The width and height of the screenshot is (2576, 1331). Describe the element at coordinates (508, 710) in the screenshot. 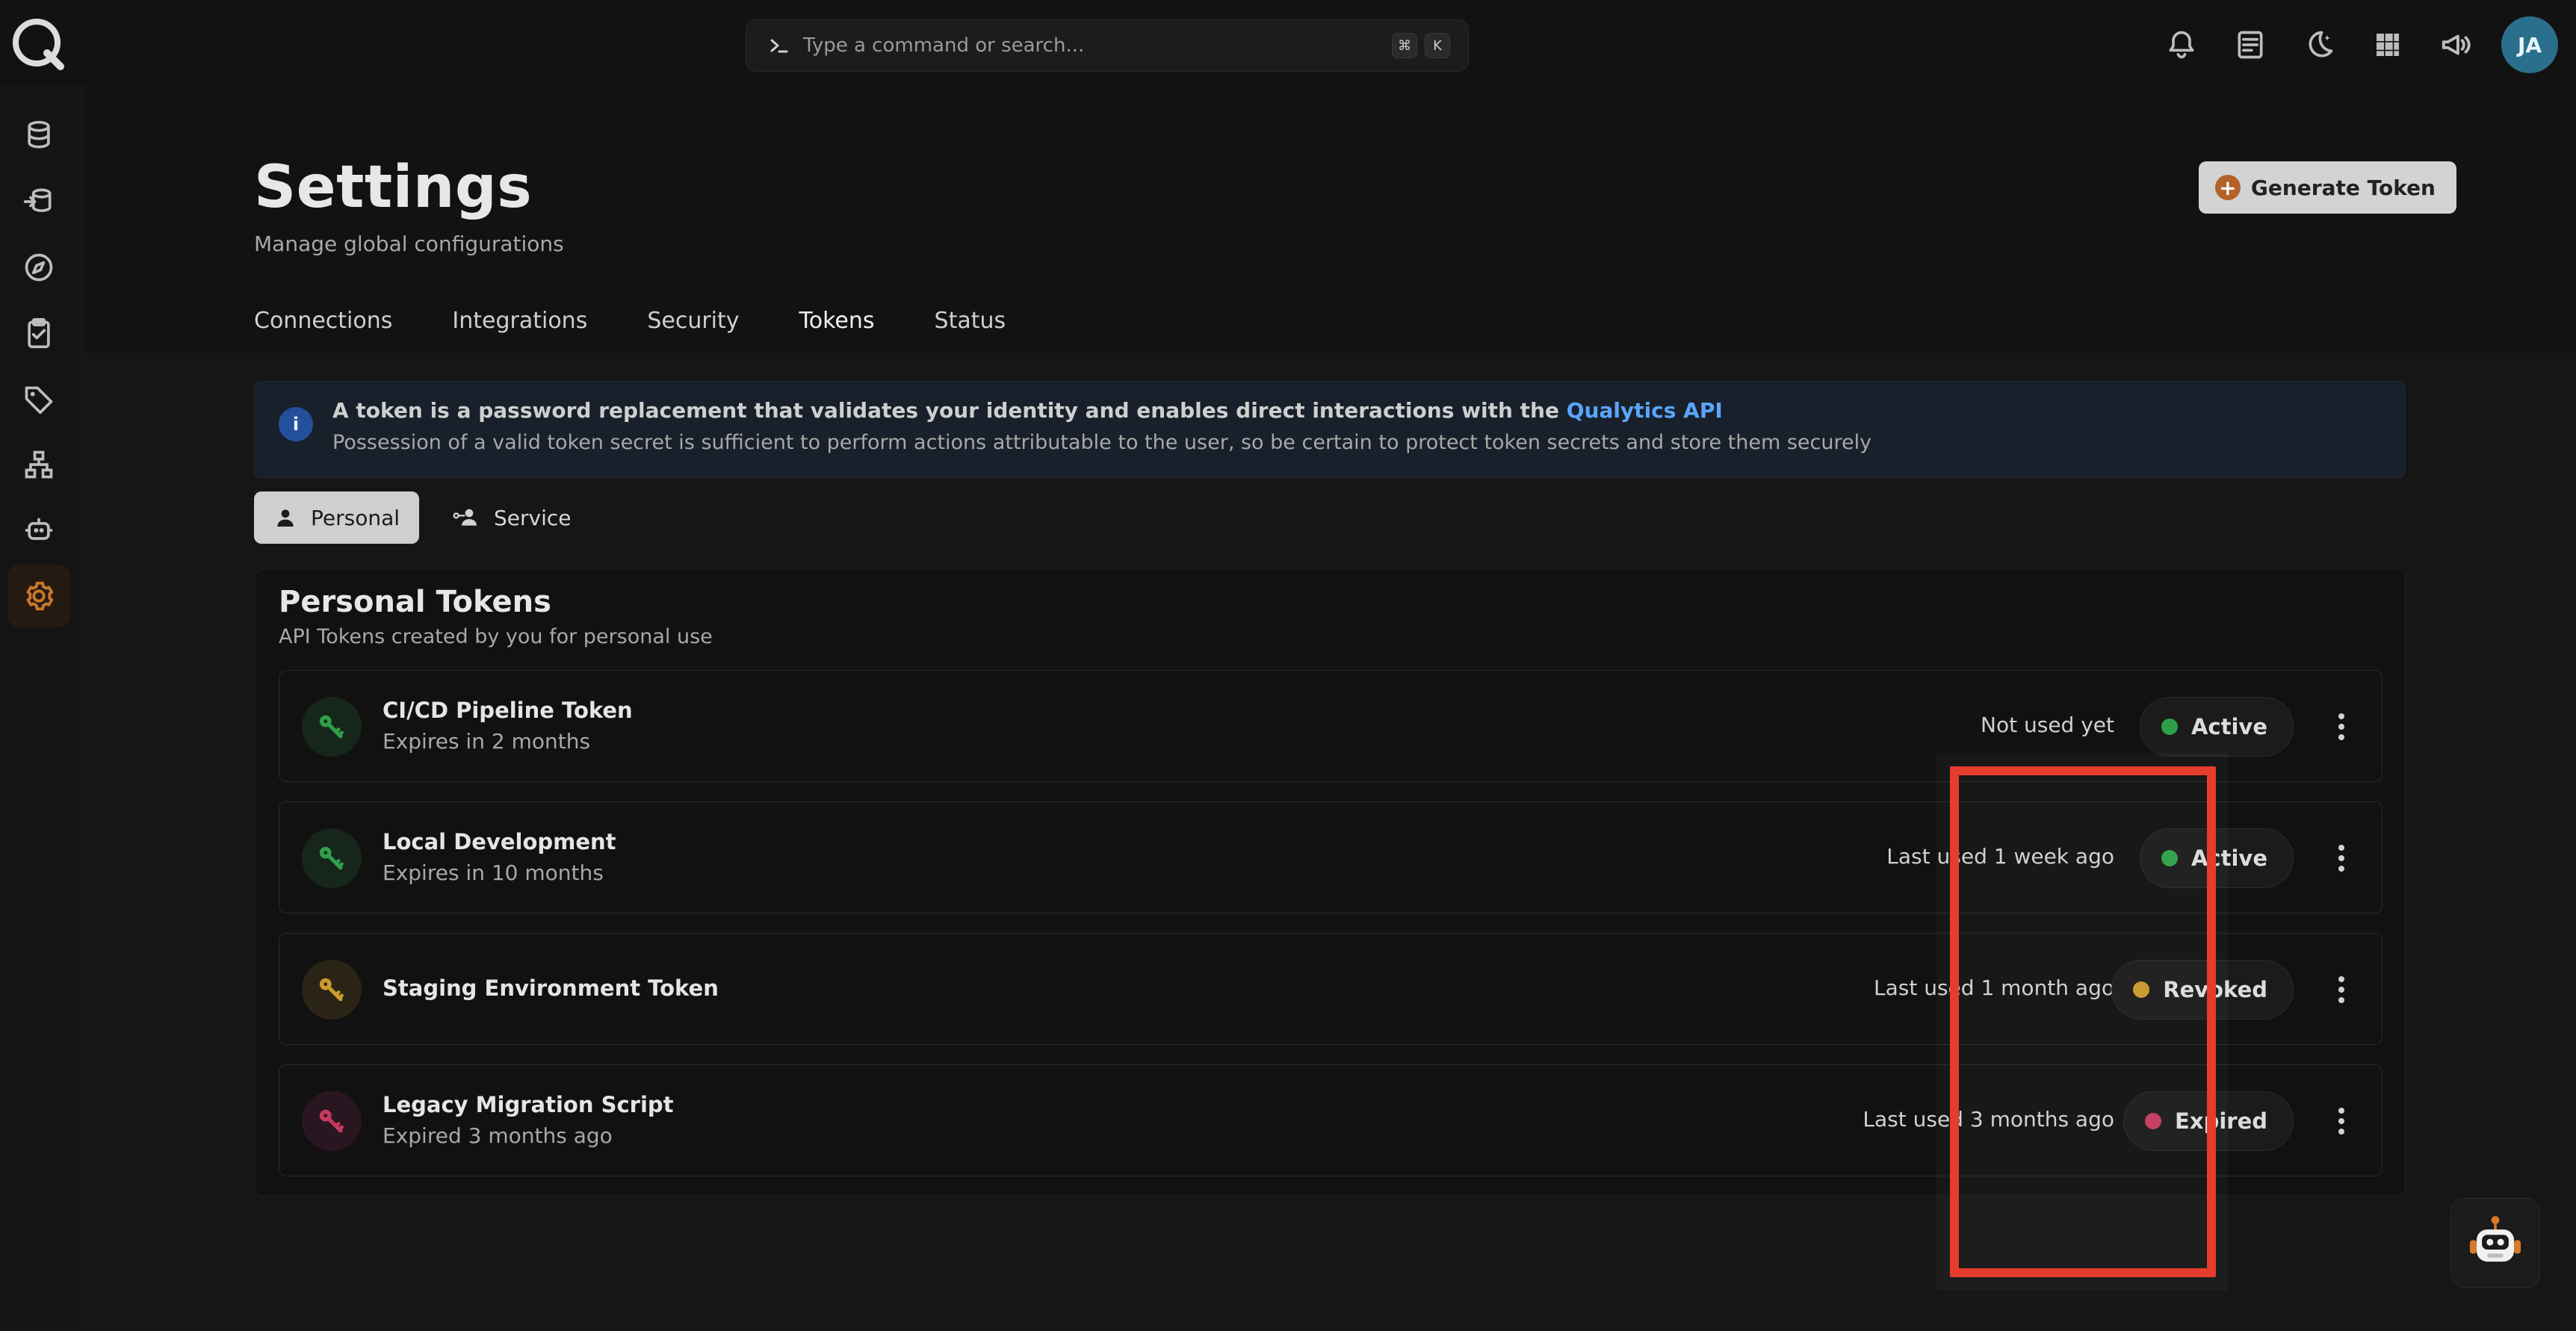

I see `token-name: CI/CD Pipeline Token` at that location.